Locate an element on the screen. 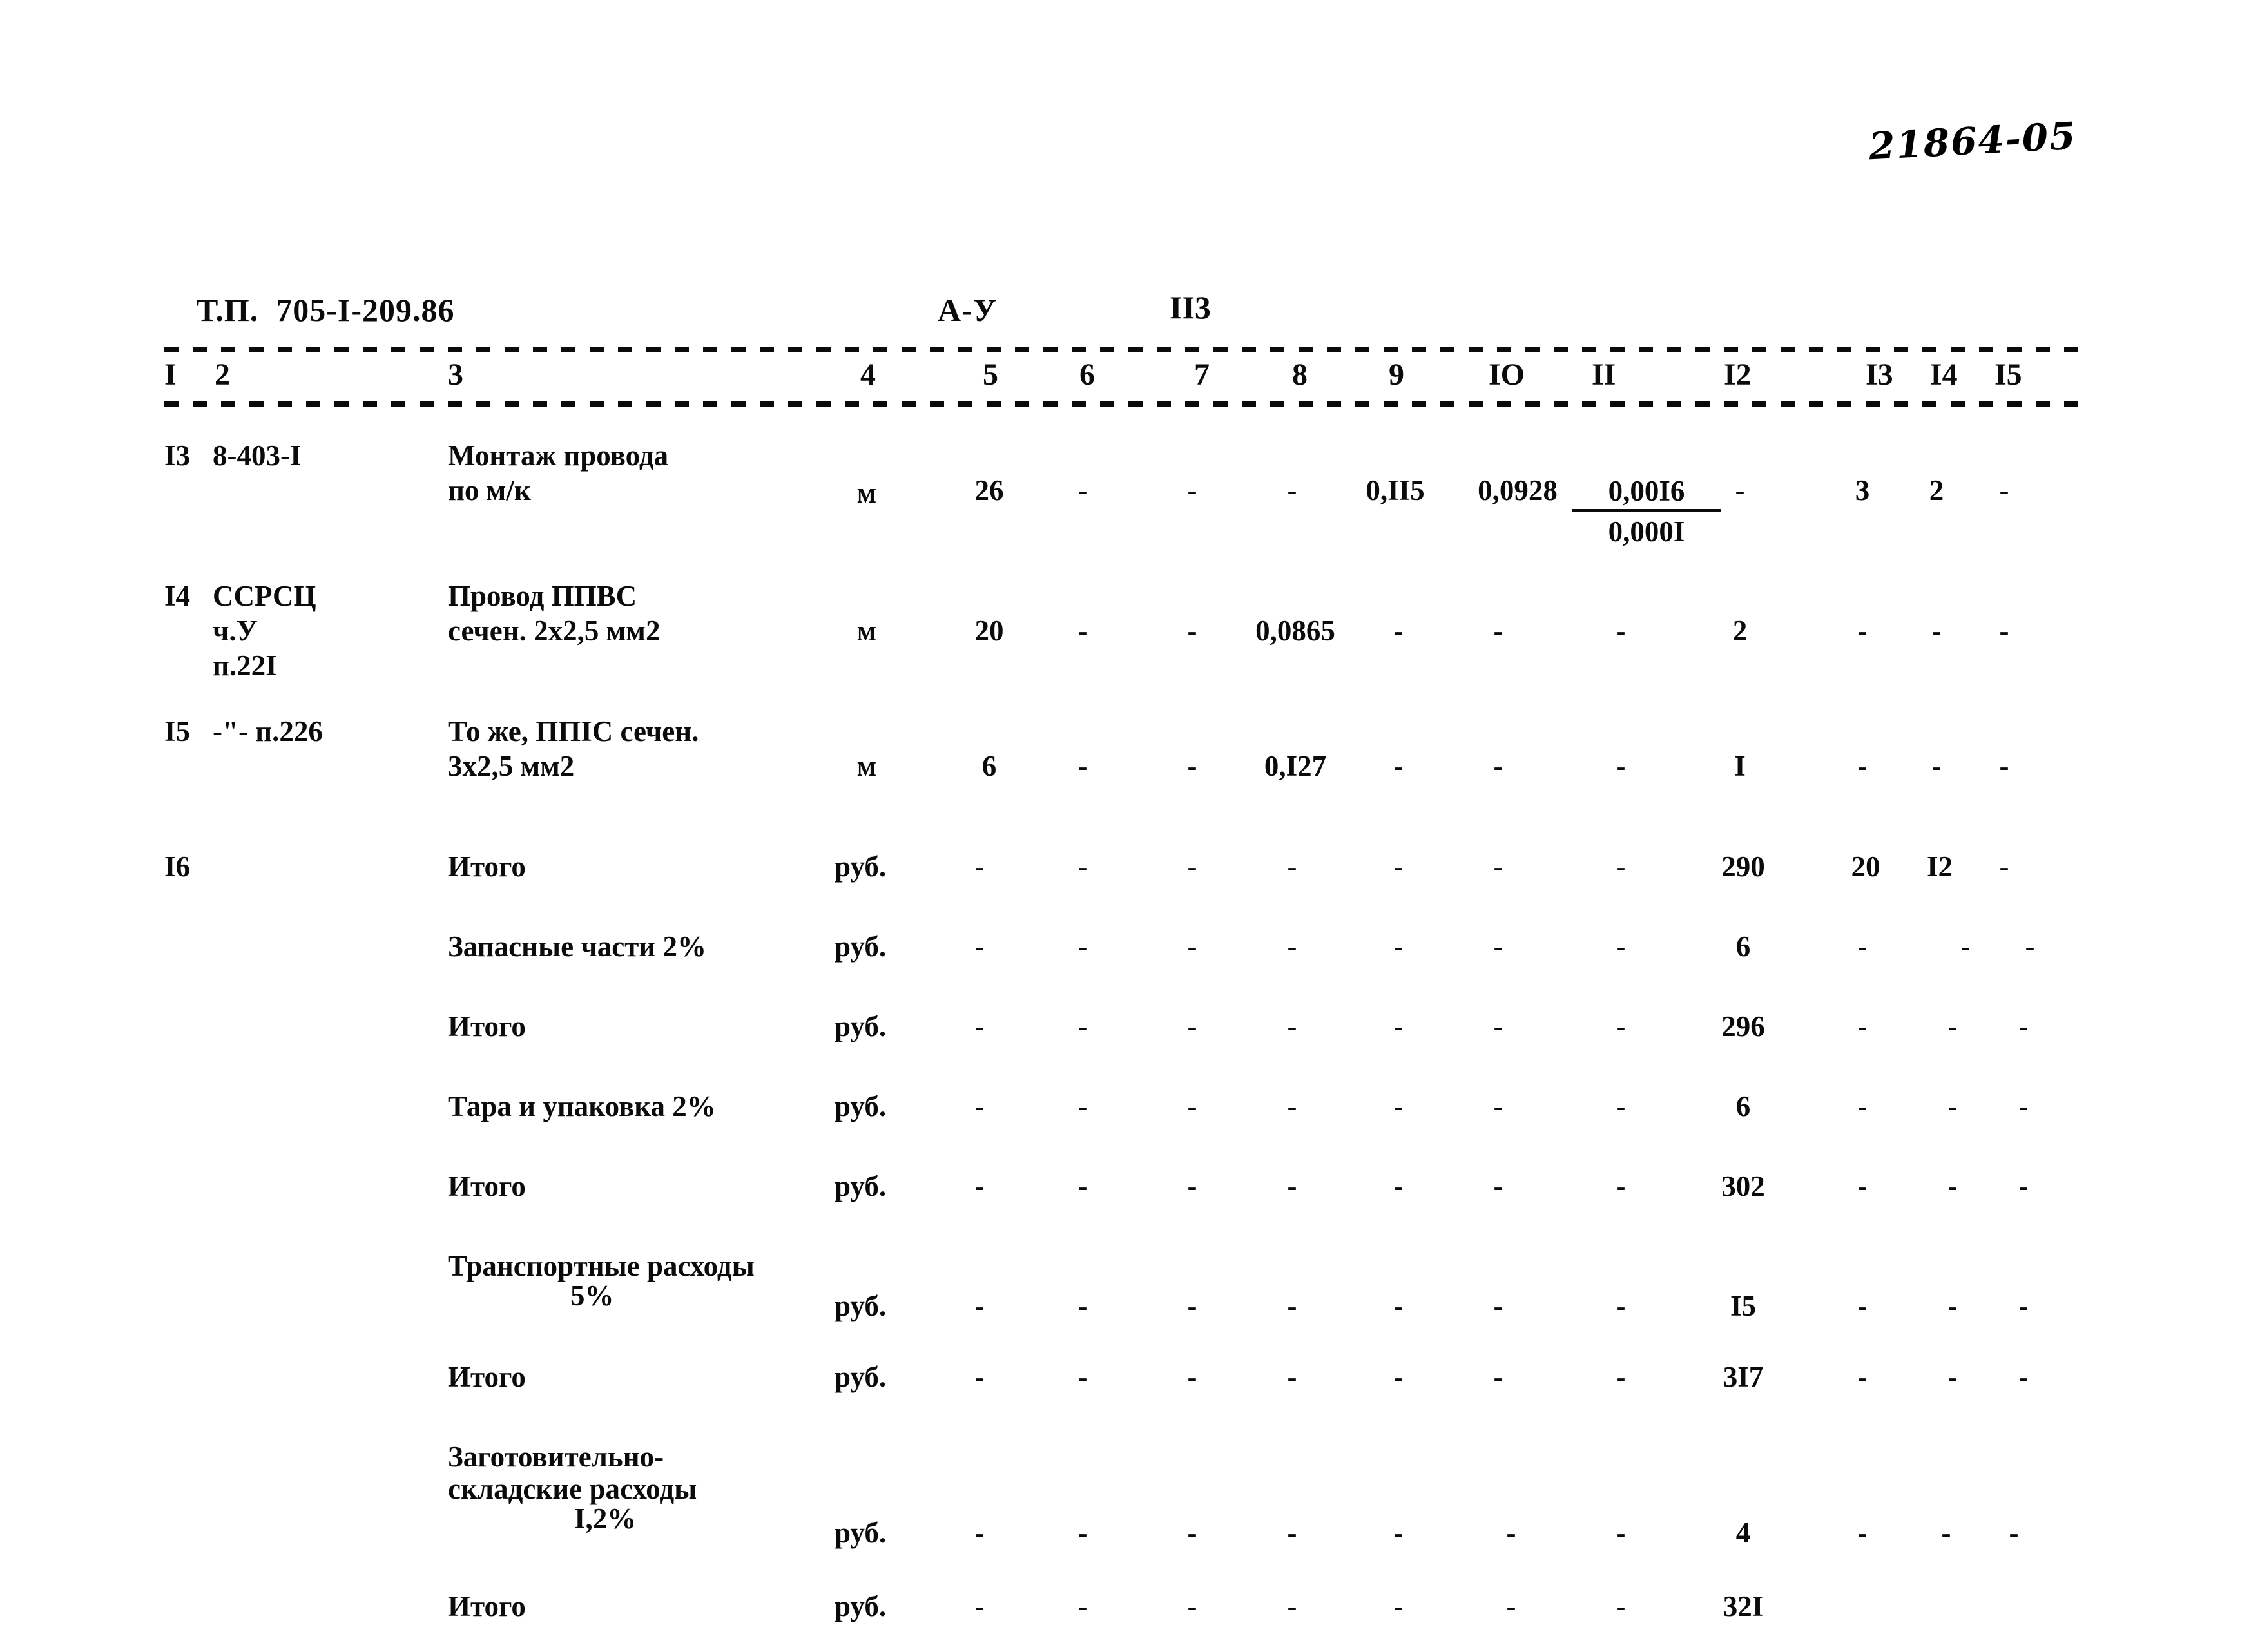 This screenshot has width=2260, height=1652. column-number-3: 3 is located at coordinates (455, 375).